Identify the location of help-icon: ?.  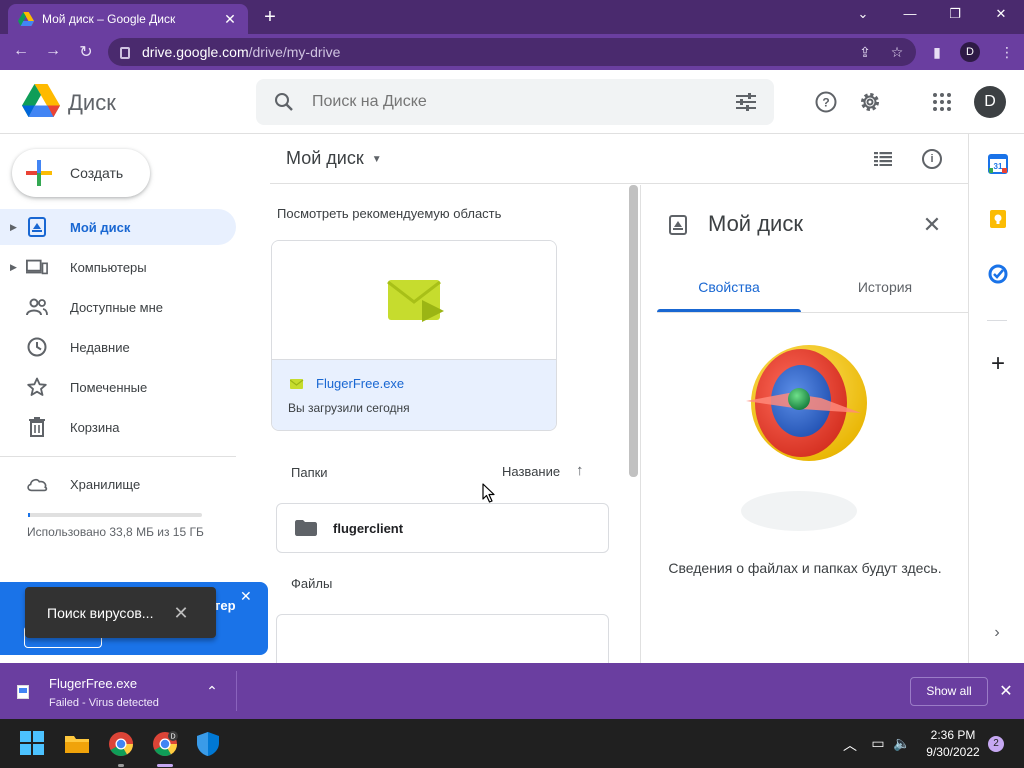
(826, 102).